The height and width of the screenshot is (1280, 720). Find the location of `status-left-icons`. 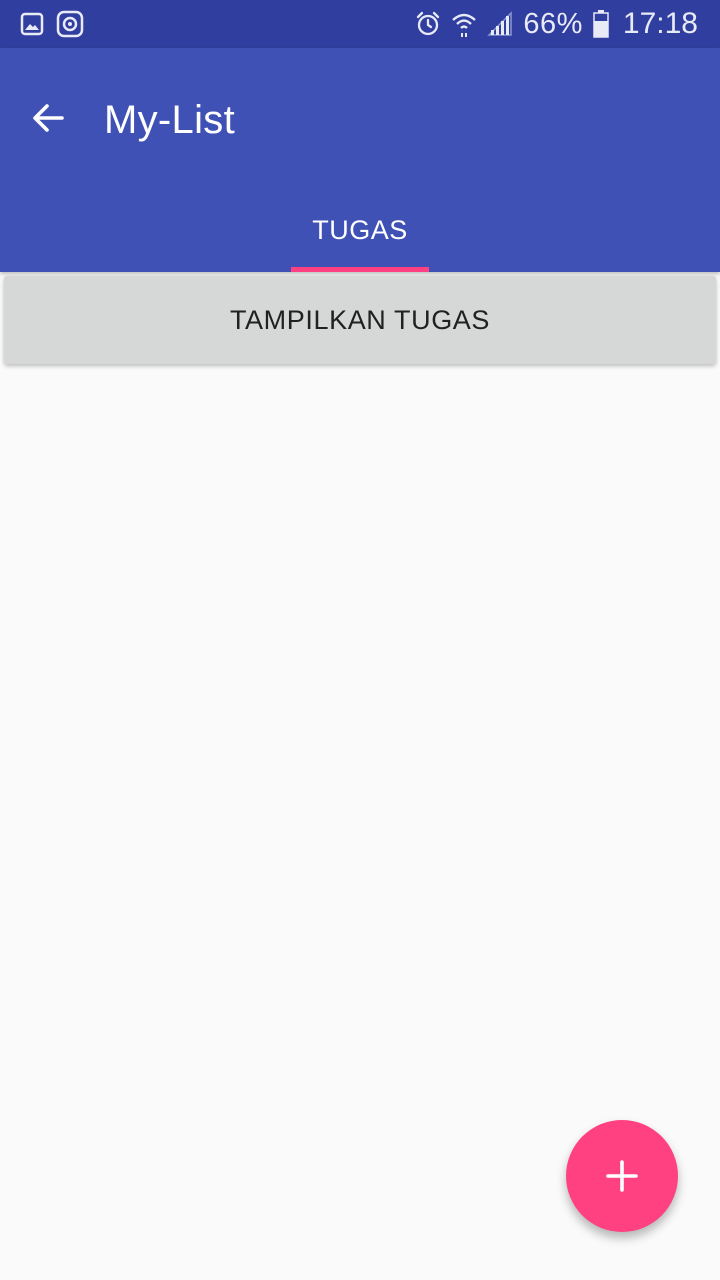

status-left-icons is located at coordinates (52, 24).